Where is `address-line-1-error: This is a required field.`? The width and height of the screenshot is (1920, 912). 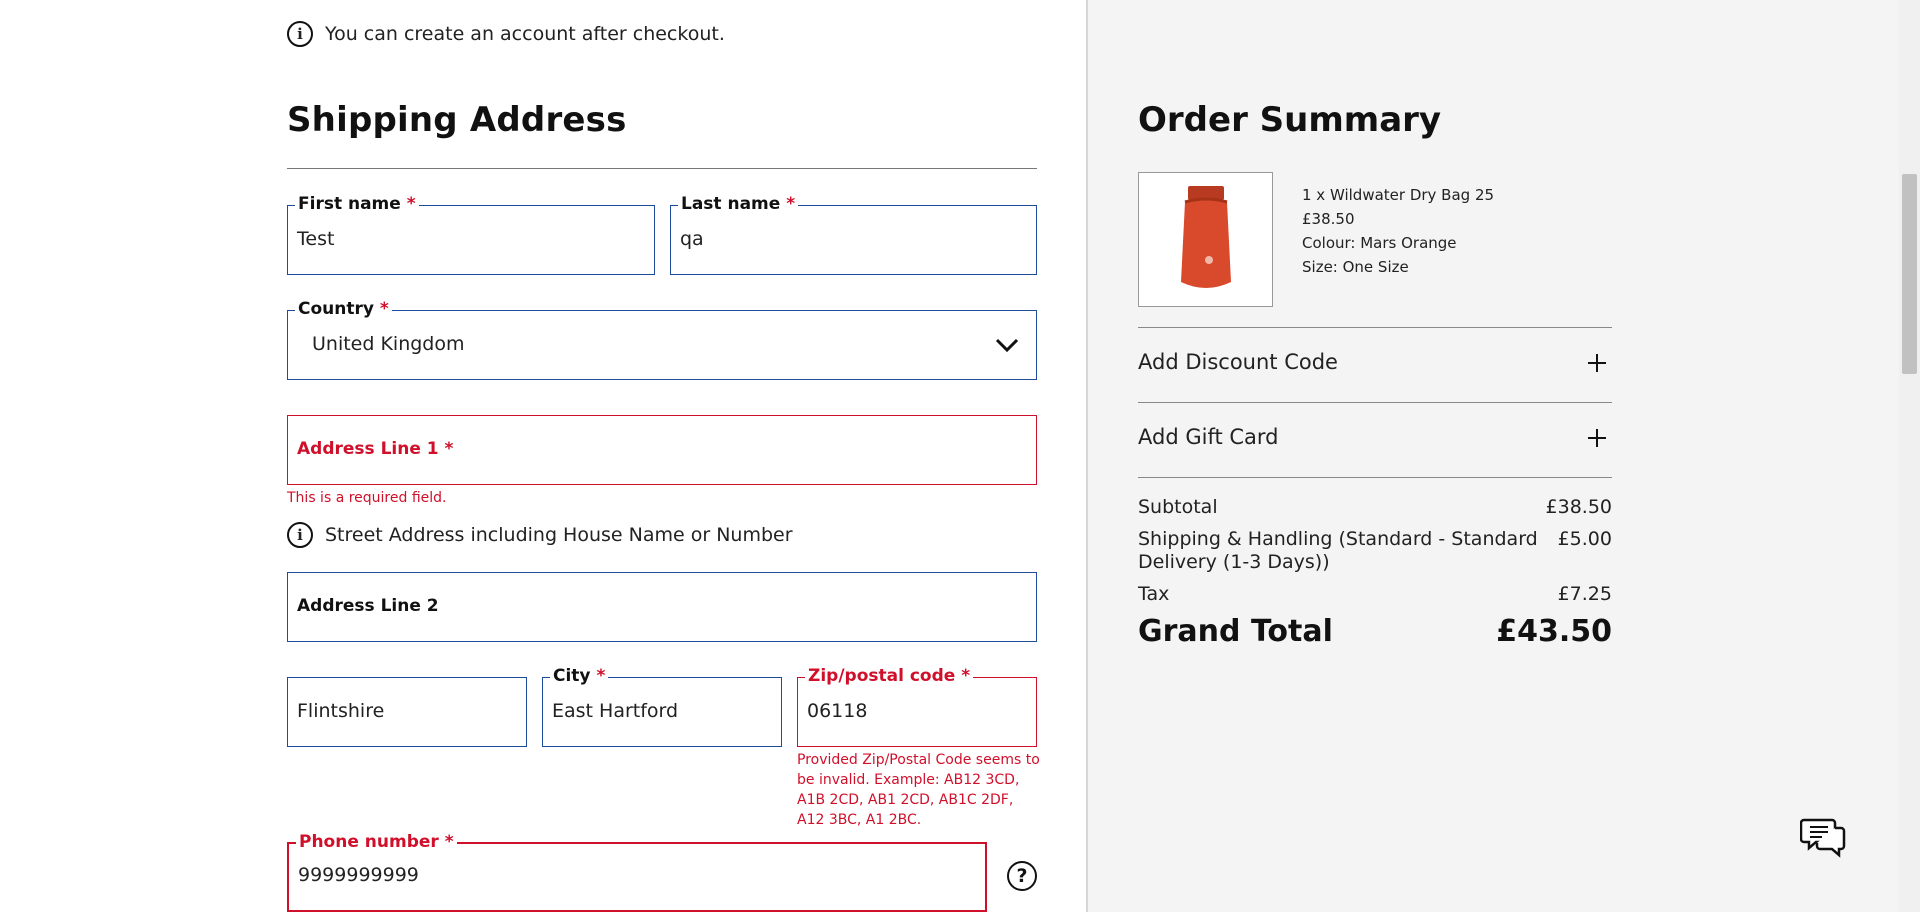
address-line-1-error: This is a required field. is located at coordinates (367, 498).